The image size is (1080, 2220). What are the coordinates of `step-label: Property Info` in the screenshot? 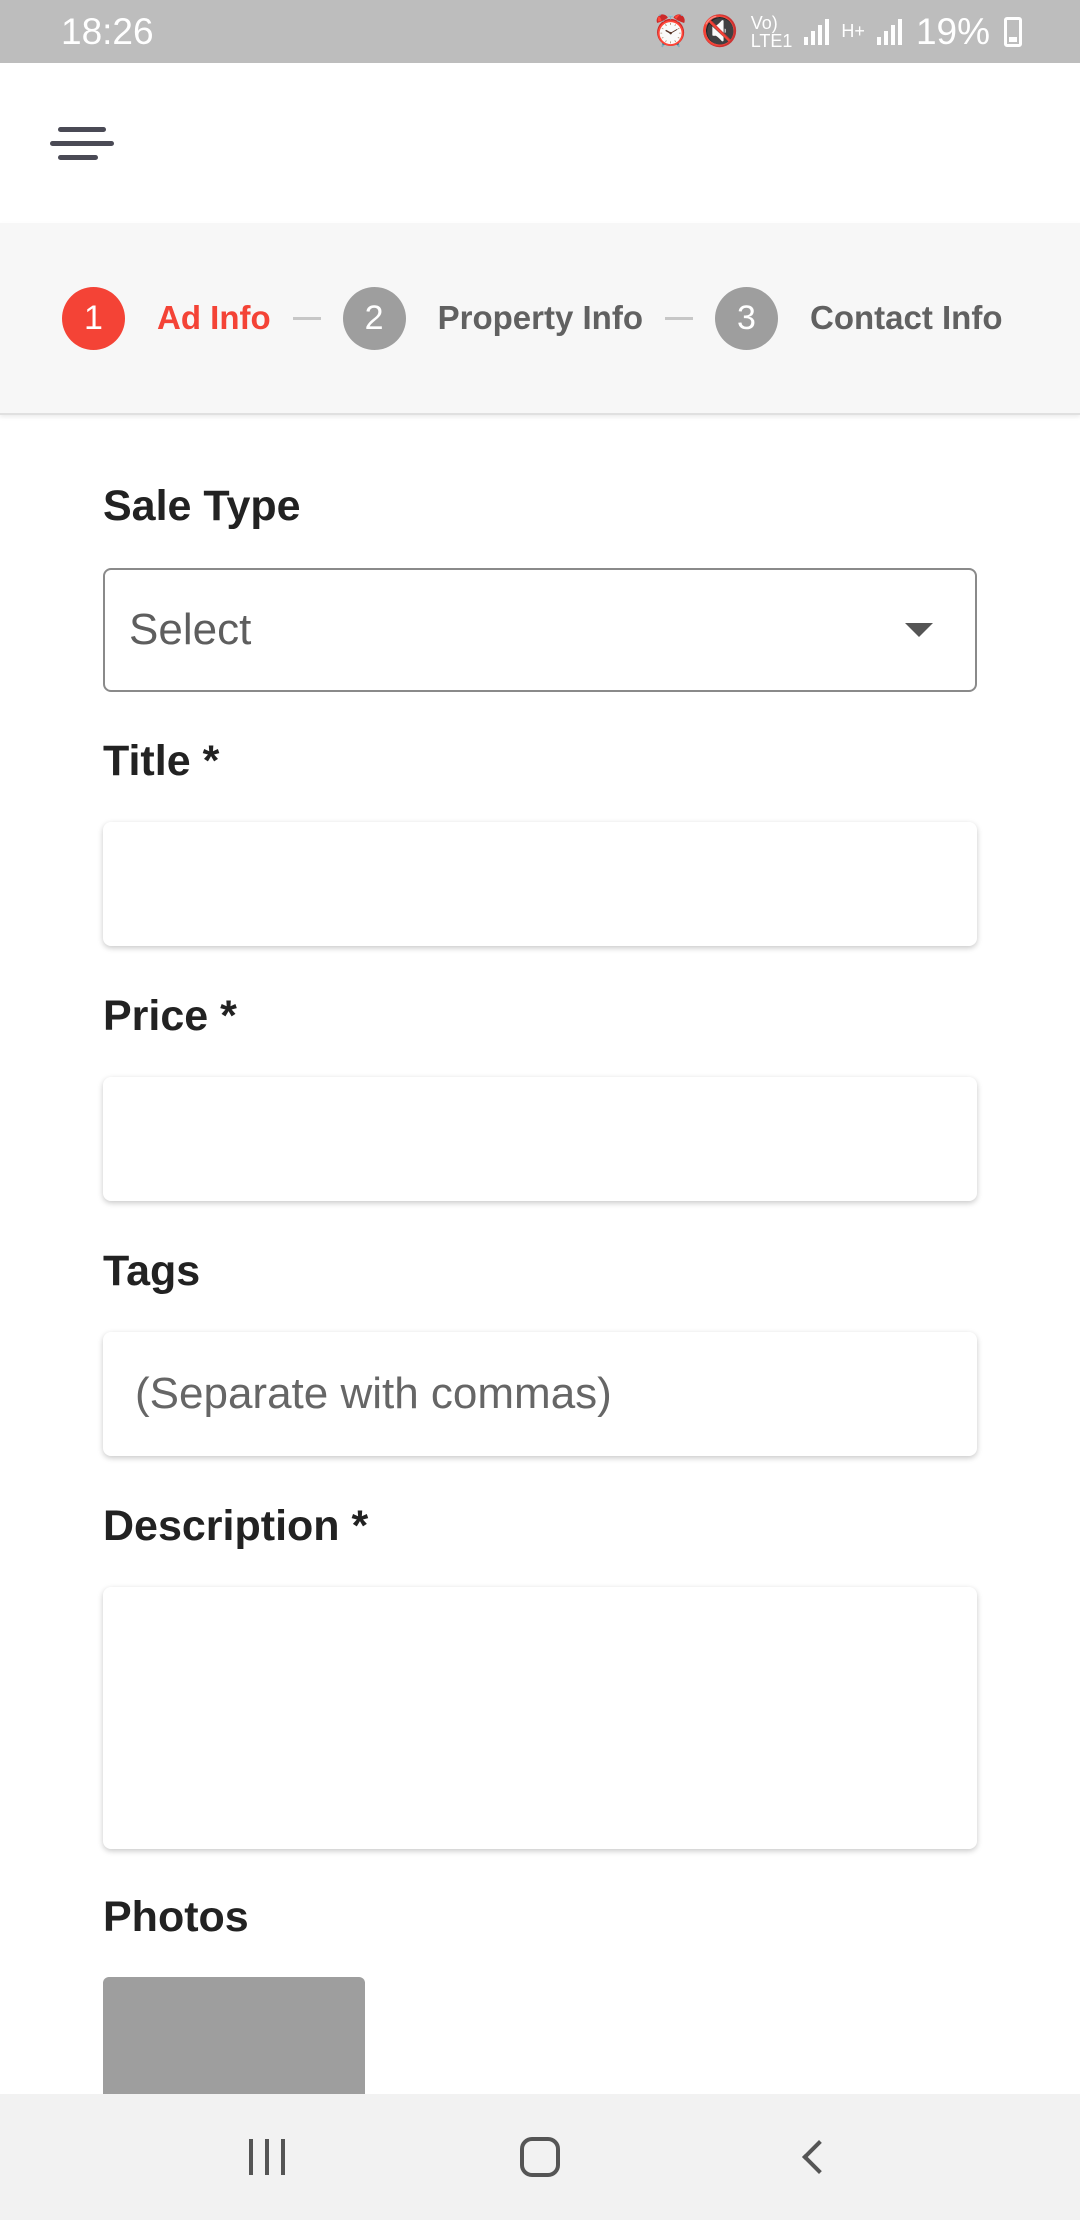 It's located at (540, 317).